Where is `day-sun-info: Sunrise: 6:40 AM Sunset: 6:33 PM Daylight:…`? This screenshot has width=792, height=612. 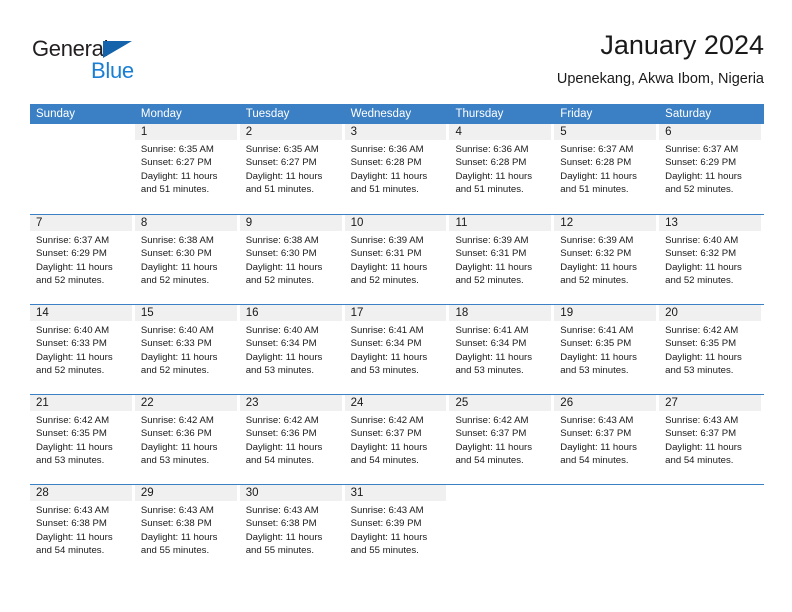 day-sun-info: Sunrise: 6:40 AM Sunset: 6:33 PM Daylight:… is located at coordinates (186, 349).